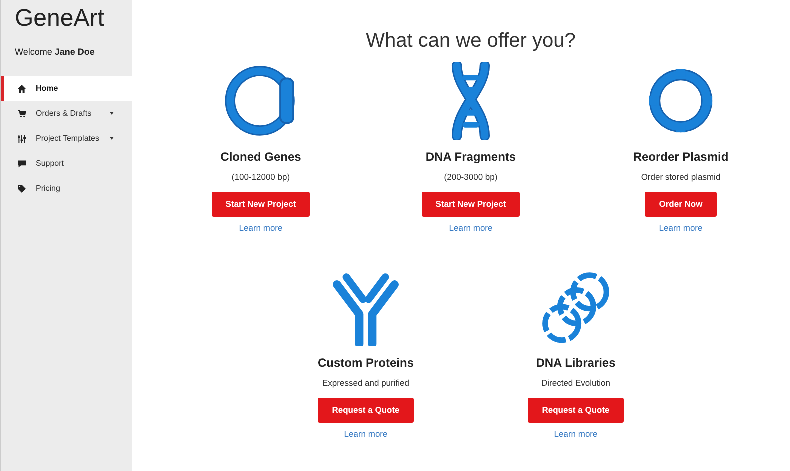 The height and width of the screenshot is (471, 790). What do you see at coordinates (471, 177) in the screenshot?
I see `offer-subtitle: (200-3000 bp)` at bounding box center [471, 177].